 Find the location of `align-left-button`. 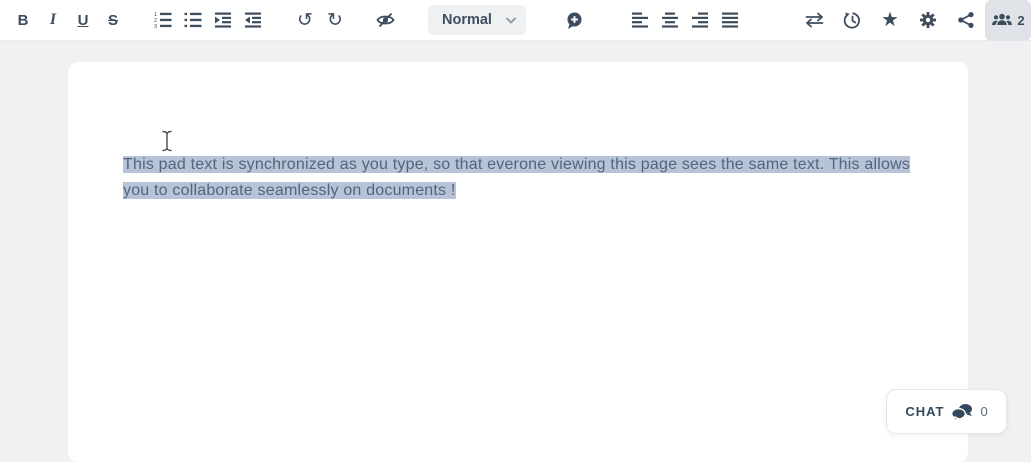

align-left-button is located at coordinates (640, 20).